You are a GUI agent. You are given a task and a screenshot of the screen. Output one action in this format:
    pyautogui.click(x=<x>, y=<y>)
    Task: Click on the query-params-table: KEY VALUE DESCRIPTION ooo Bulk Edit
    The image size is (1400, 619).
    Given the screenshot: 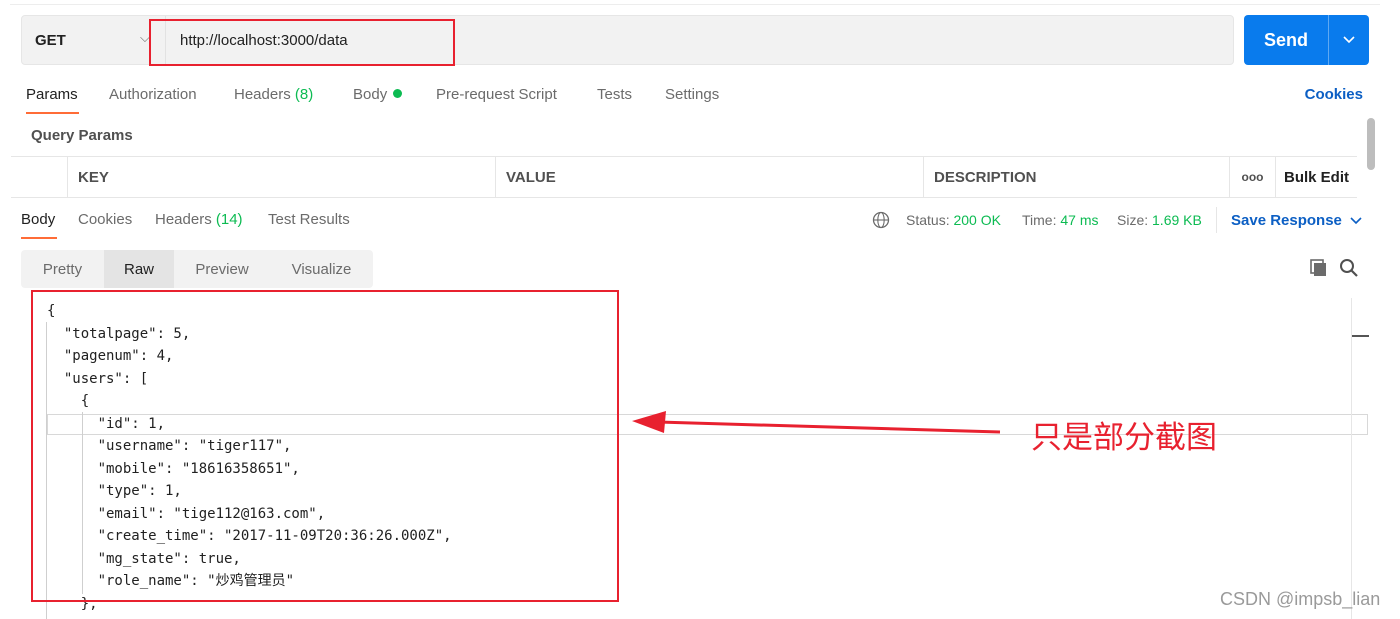 What is the action you would take?
    pyautogui.click(x=684, y=177)
    